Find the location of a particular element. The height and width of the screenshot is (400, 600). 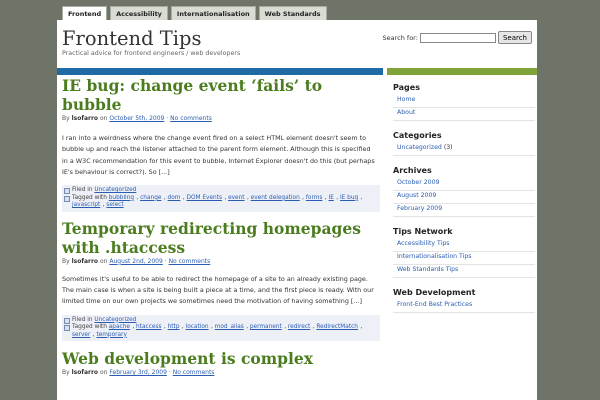

search-form: Search for: Search is located at coordinates (457, 37).